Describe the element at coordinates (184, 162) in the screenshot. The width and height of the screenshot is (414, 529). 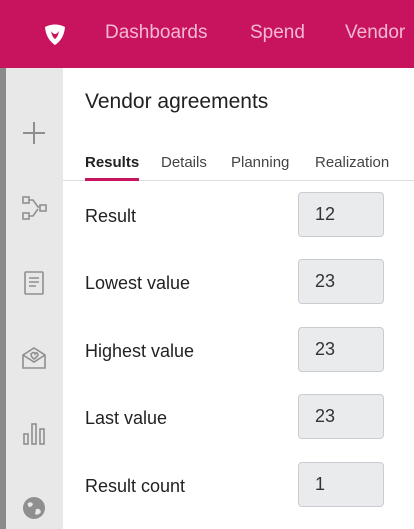
I see `tab-details: Details` at that location.